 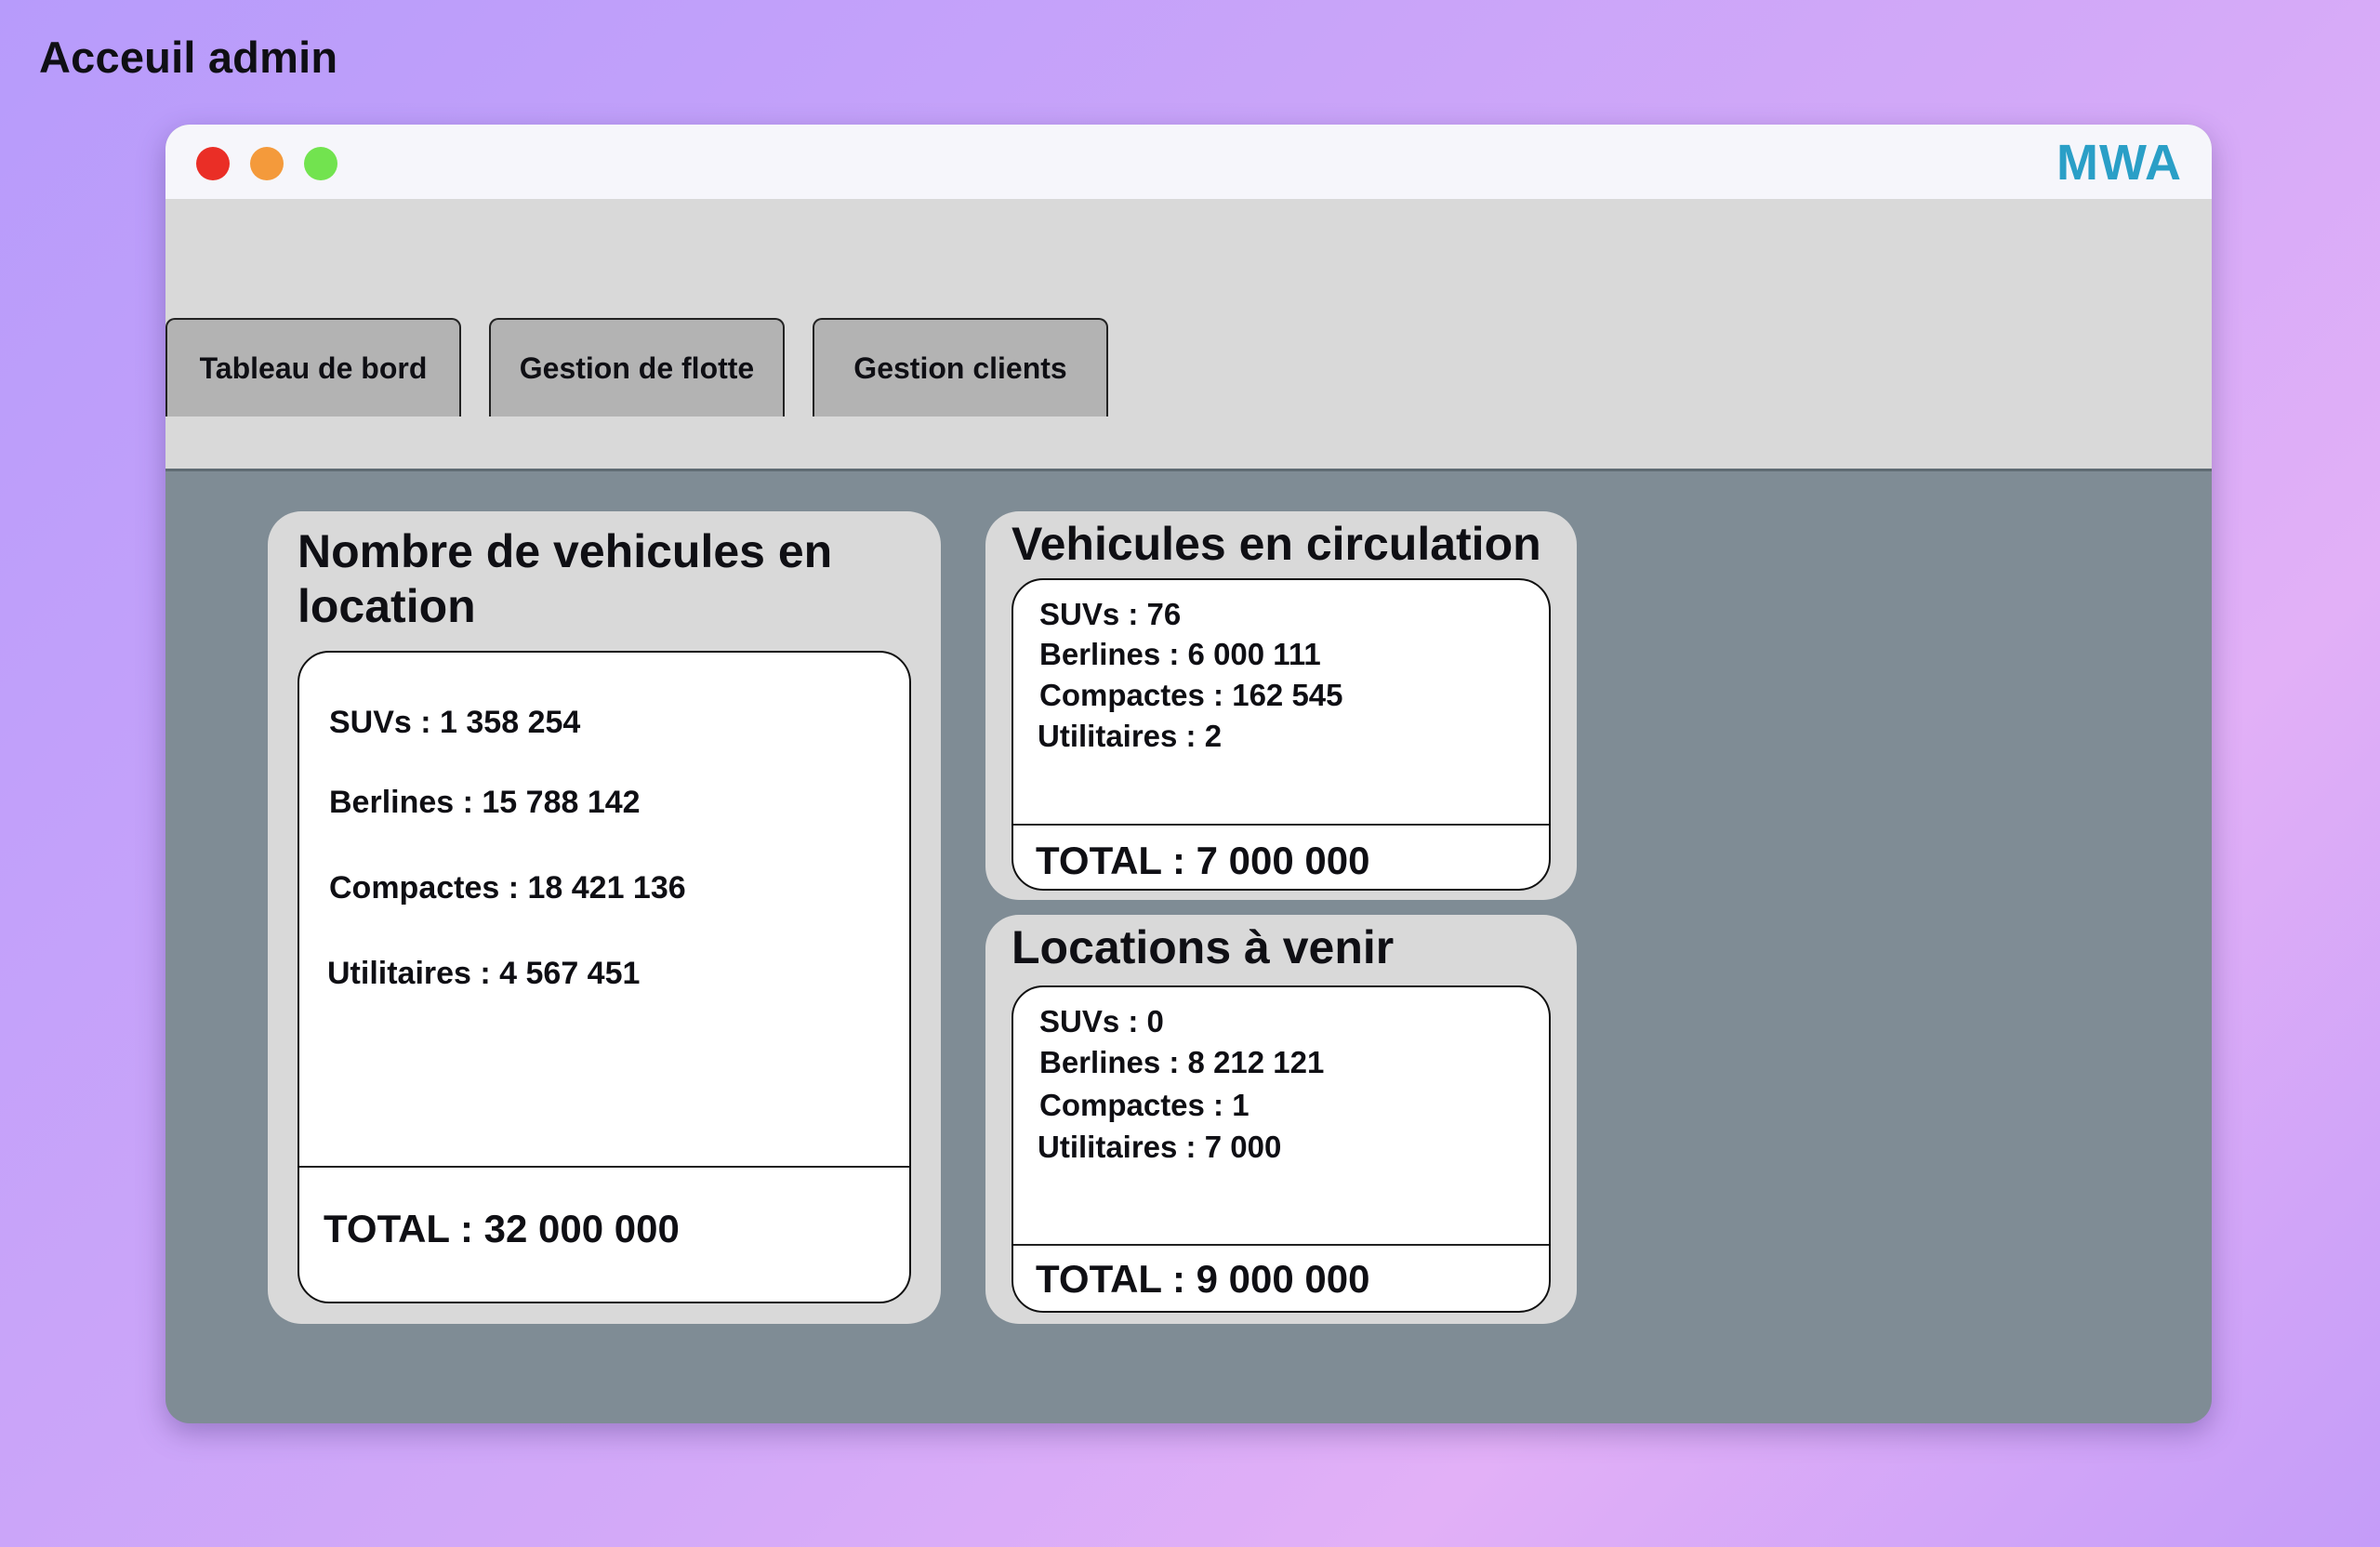 What do you see at coordinates (2119, 163) in the screenshot?
I see `brand-logo: MWA` at bounding box center [2119, 163].